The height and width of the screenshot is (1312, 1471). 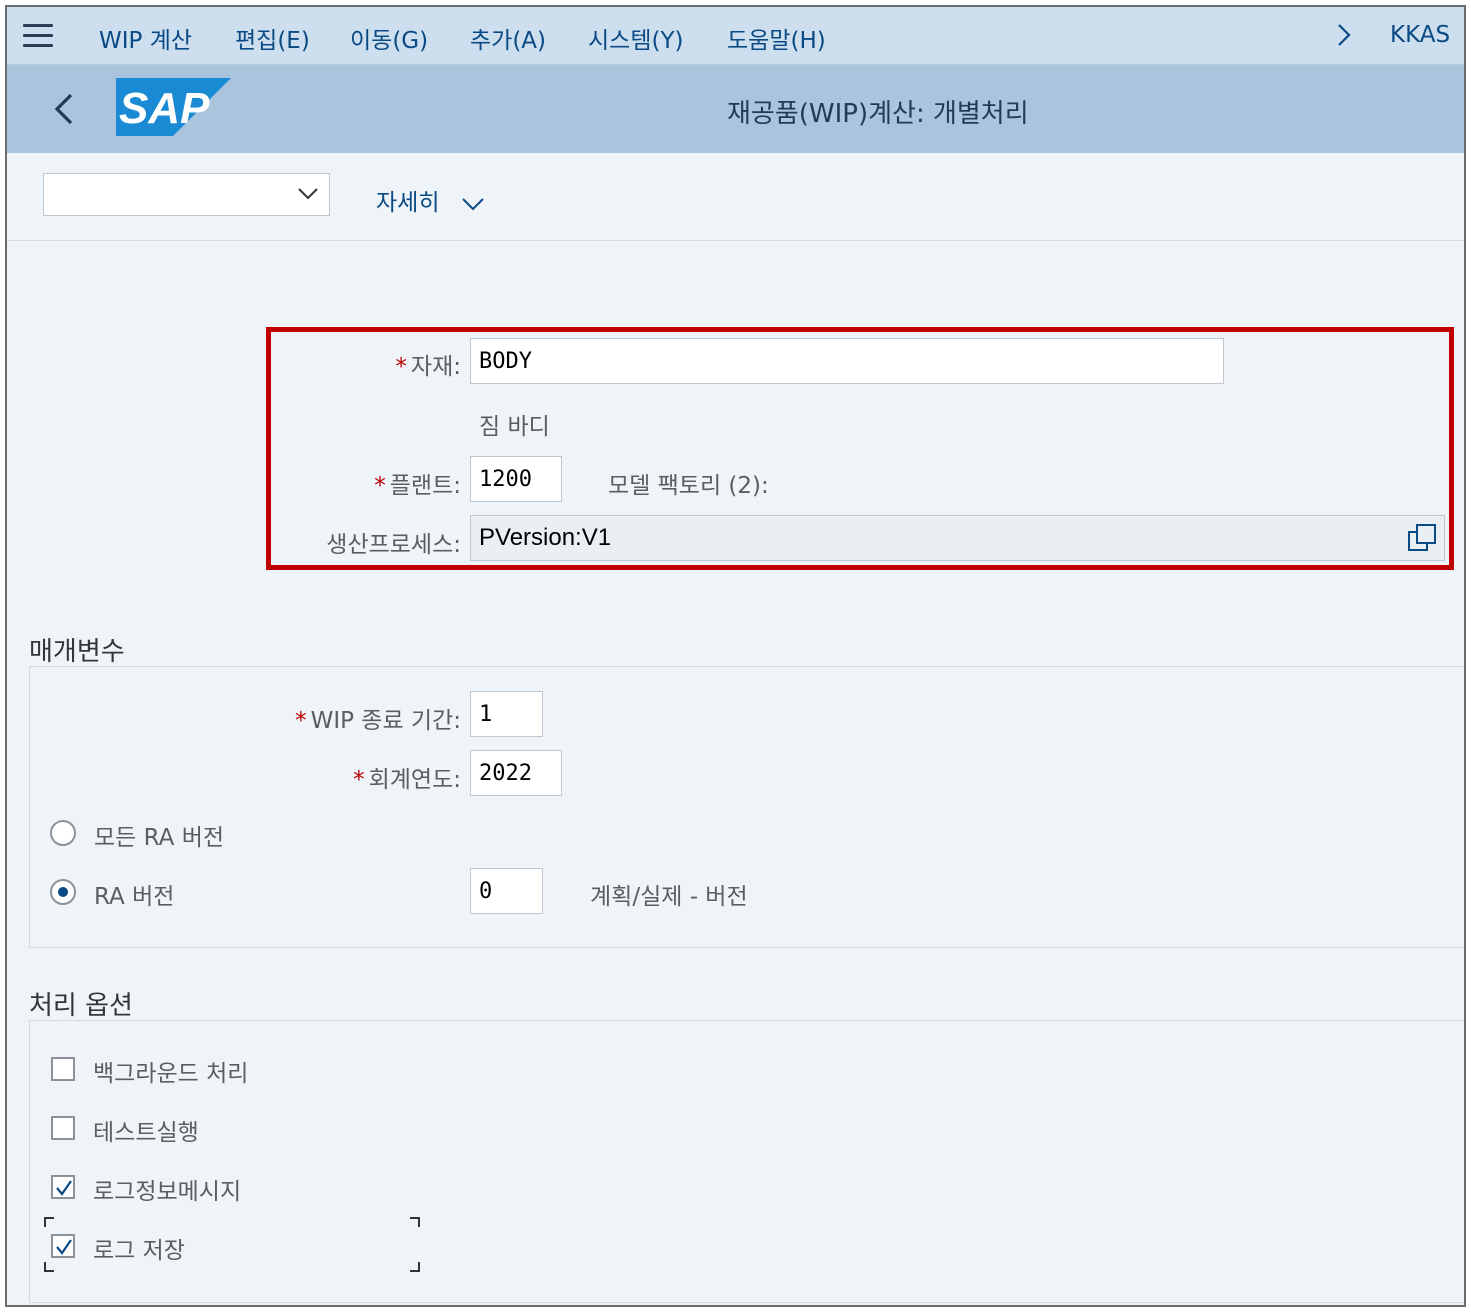 I want to click on transaction-code: KKAS, so click(x=1420, y=35).